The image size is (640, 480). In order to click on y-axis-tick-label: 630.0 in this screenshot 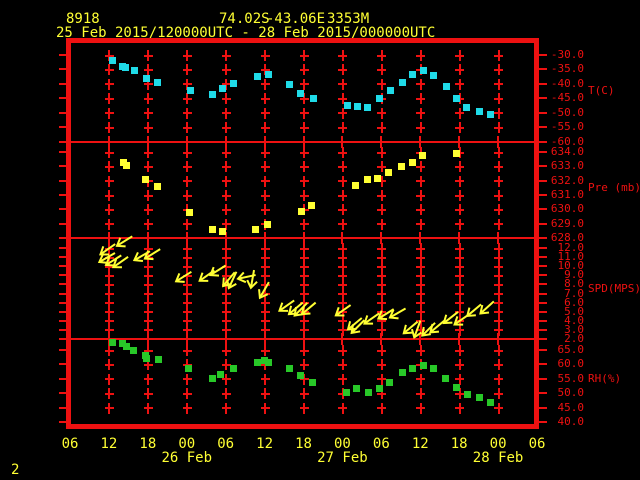, I will do `click(567, 209)`.